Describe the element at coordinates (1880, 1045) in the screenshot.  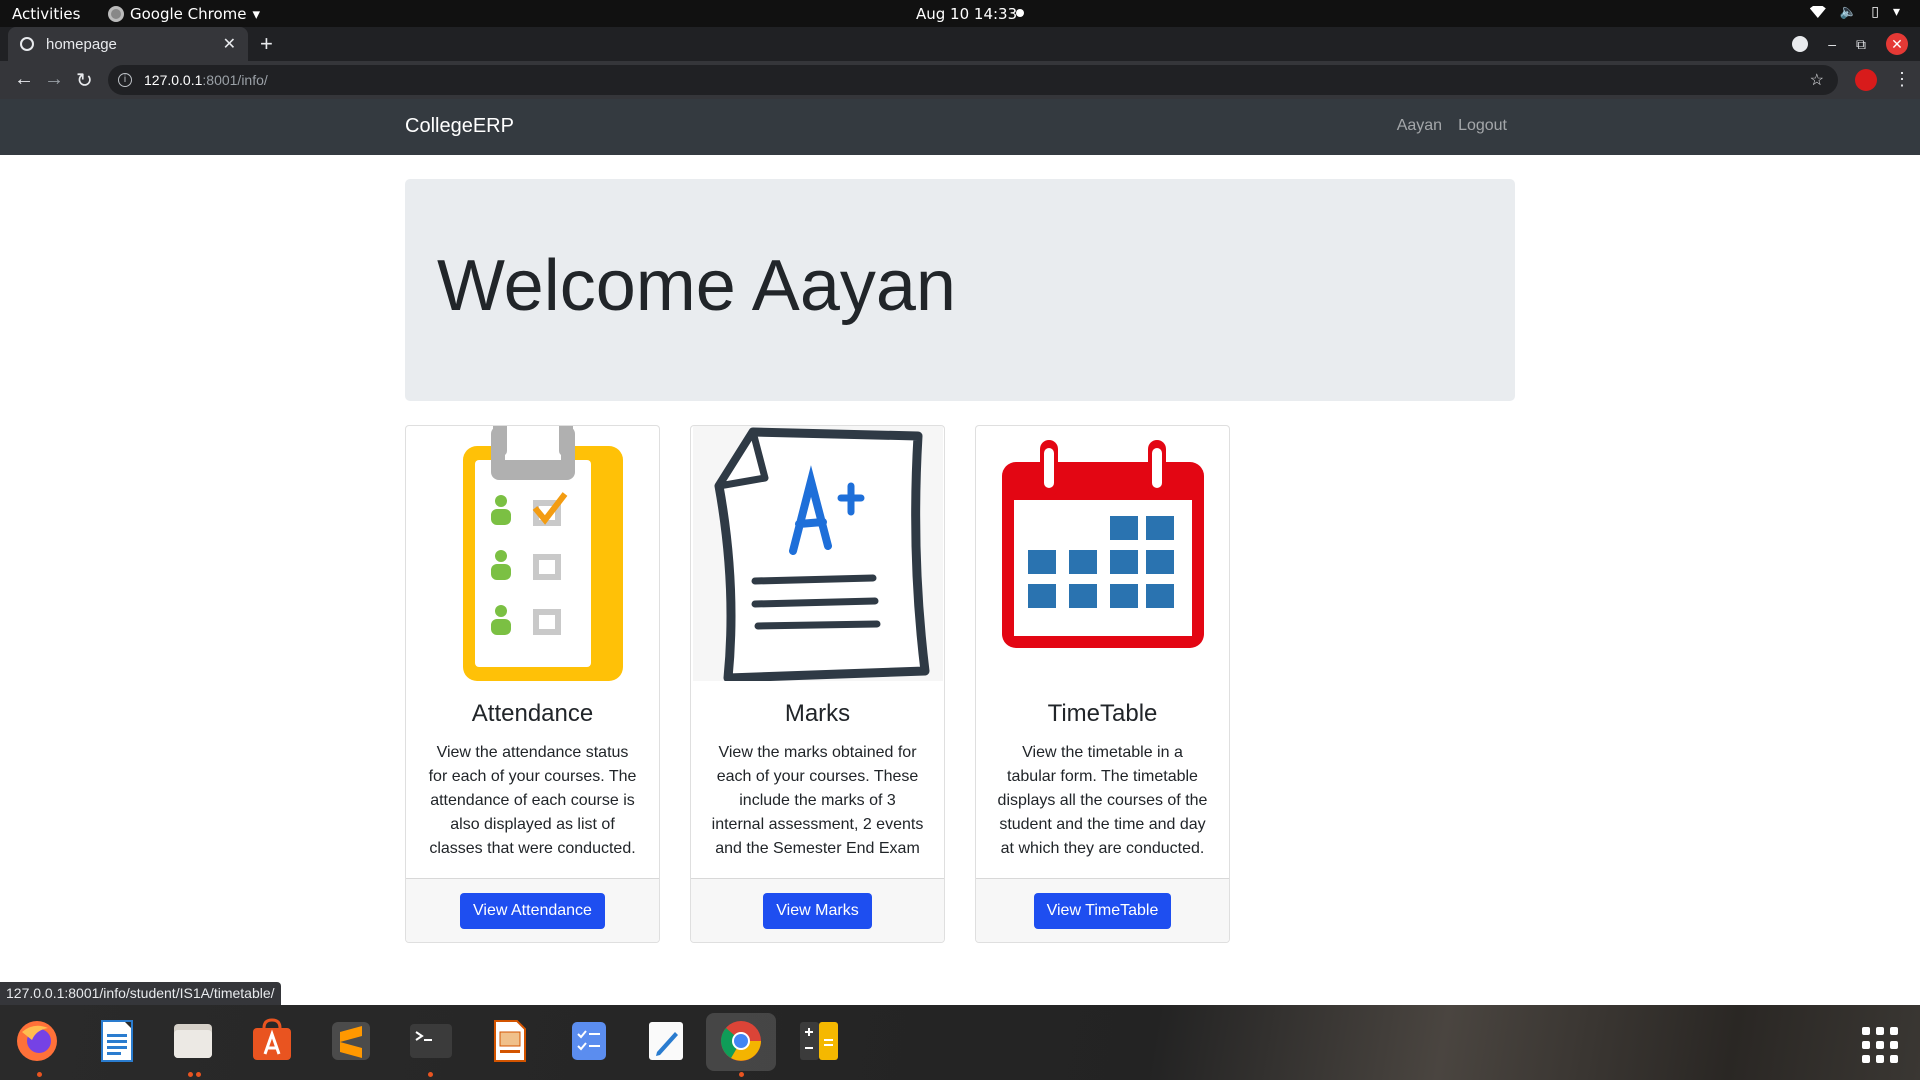
I see `show-applications-icon` at that location.